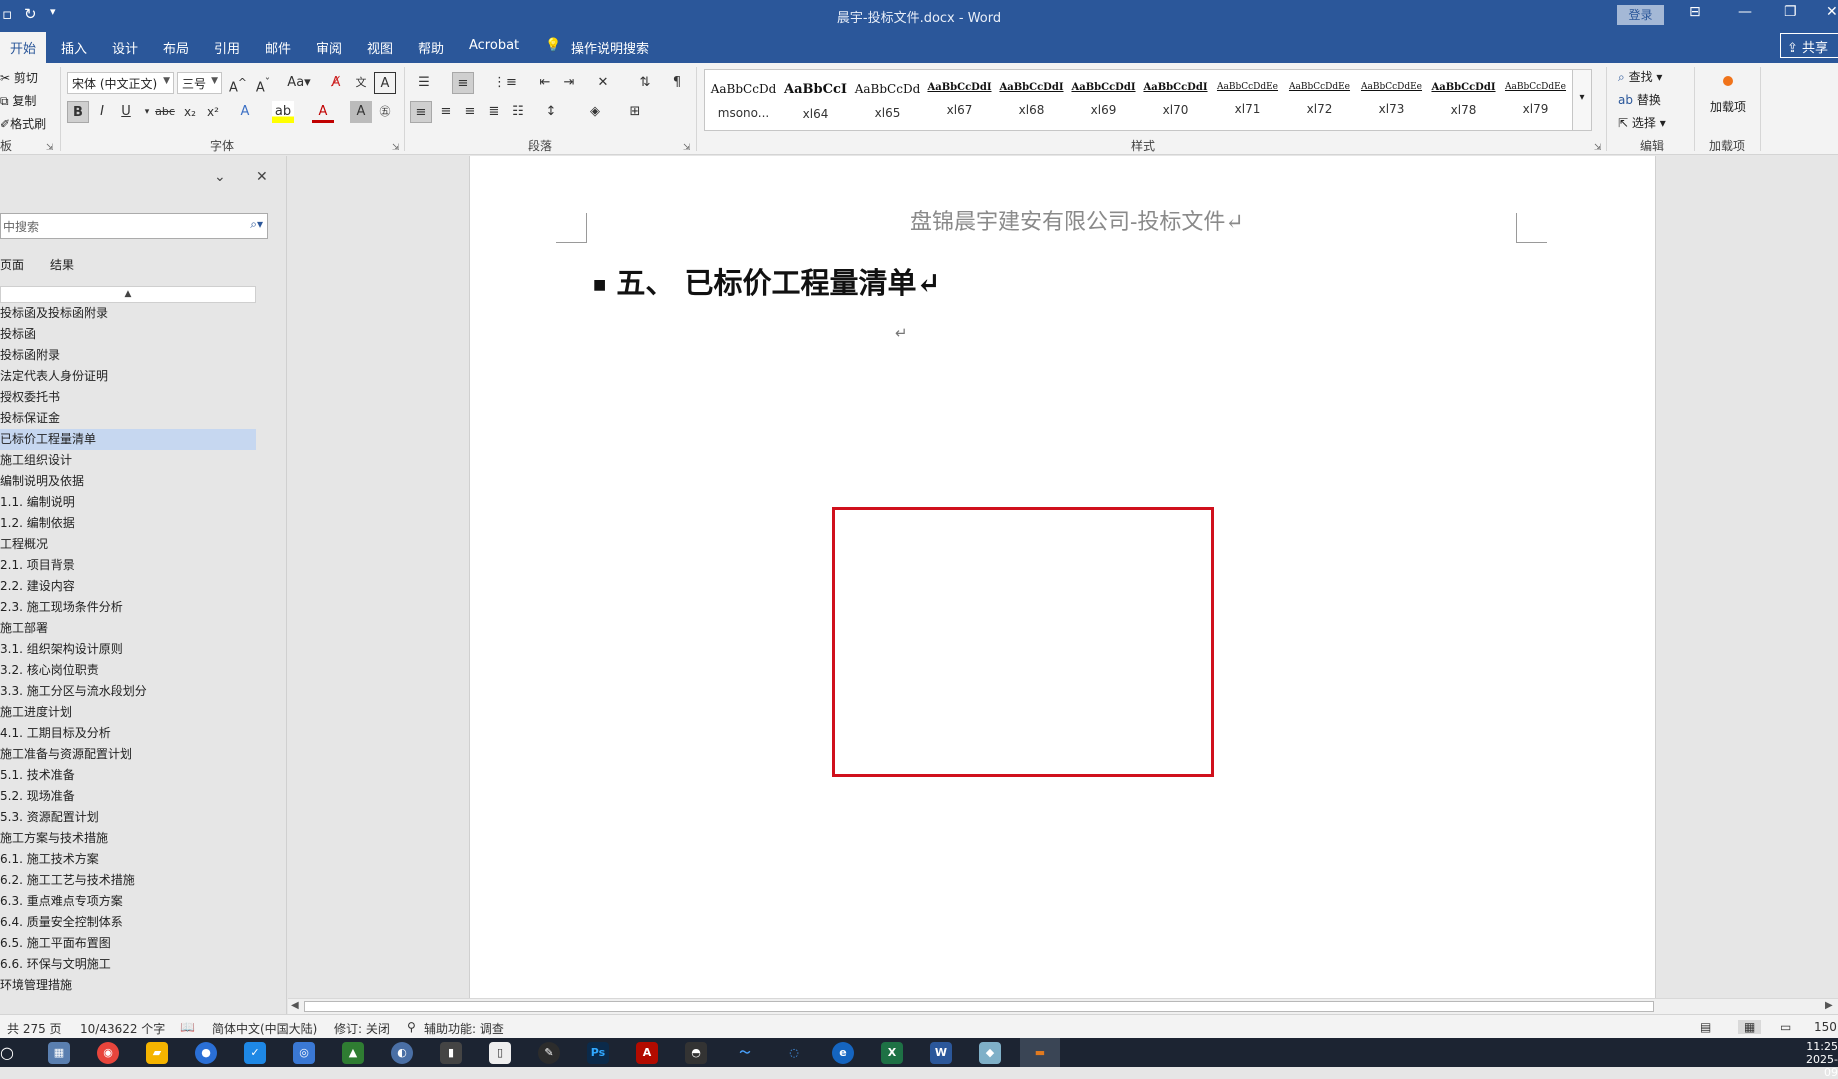  Describe the element at coordinates (336, 83) in the screenshot. I see `clear-formatting-icon: A̸` at that location.